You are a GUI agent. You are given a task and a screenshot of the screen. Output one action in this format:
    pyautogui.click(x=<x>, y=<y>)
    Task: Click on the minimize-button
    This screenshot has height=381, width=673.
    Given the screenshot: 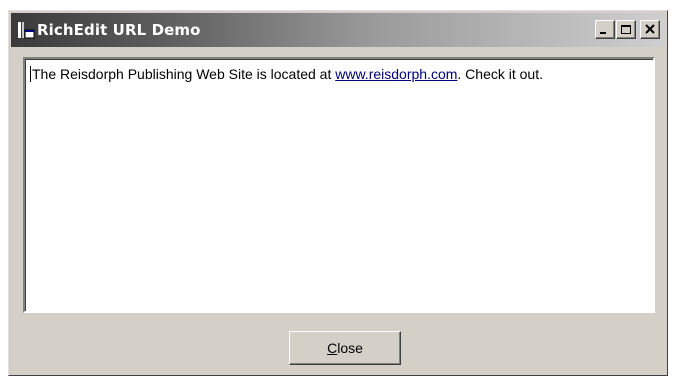 What is the action you would take?
    pyautogui.click(x=605, y=29)
    